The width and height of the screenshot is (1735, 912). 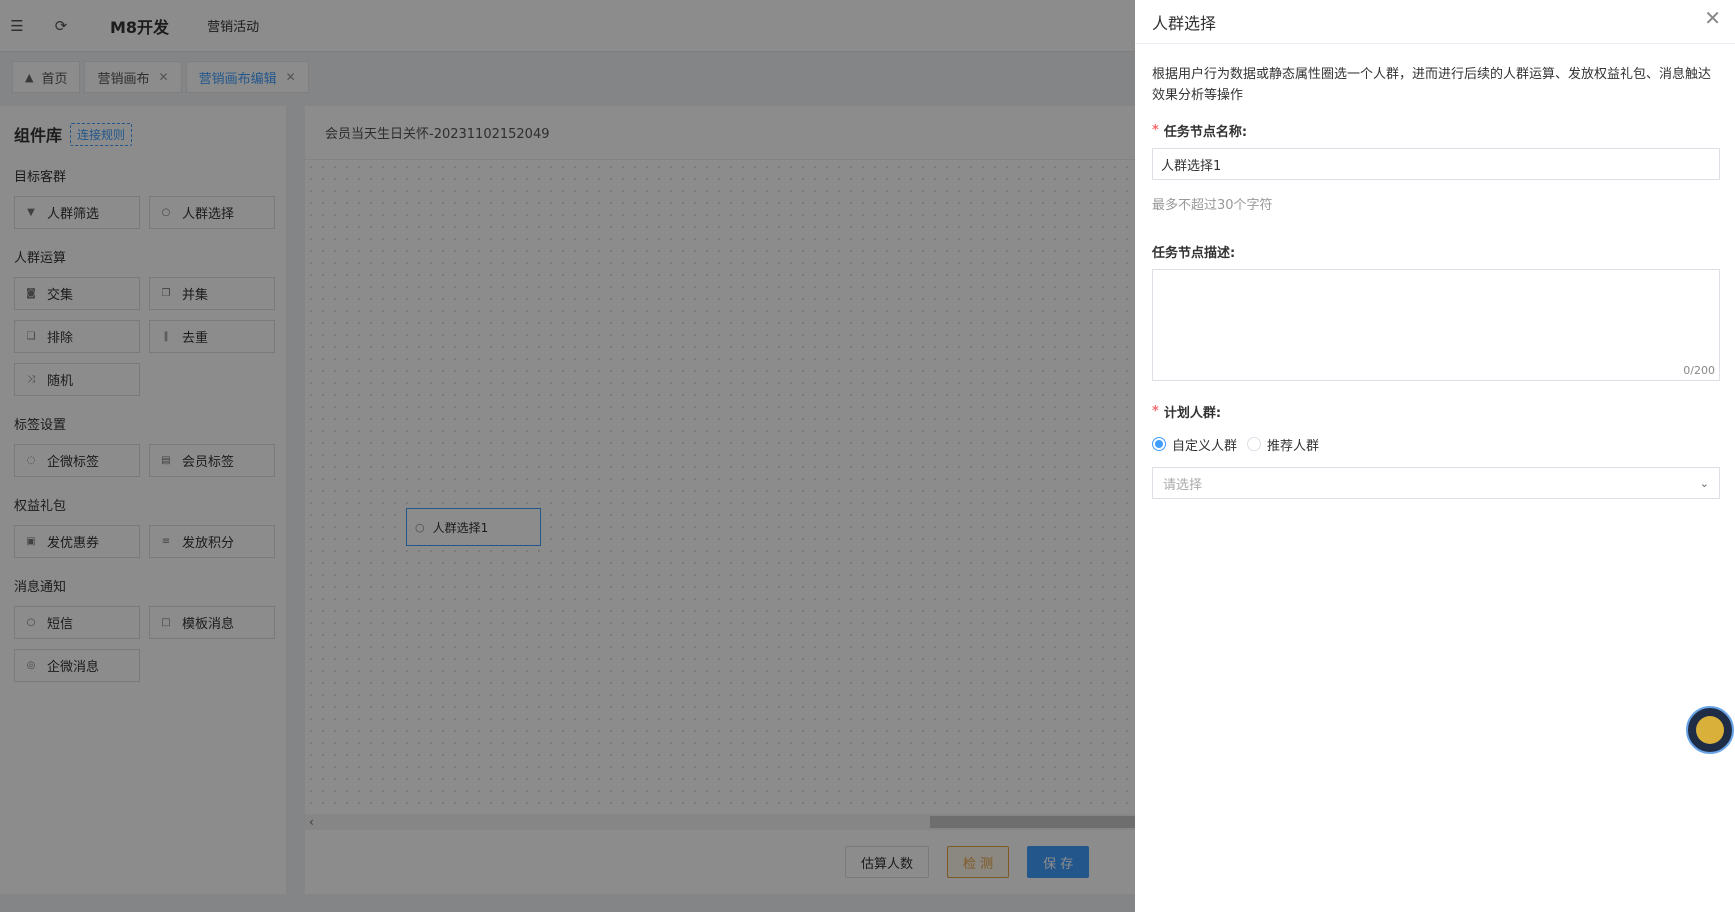 I want to click on plan-crowd-label: * 计划人群:, so click(x=1435, y=411).